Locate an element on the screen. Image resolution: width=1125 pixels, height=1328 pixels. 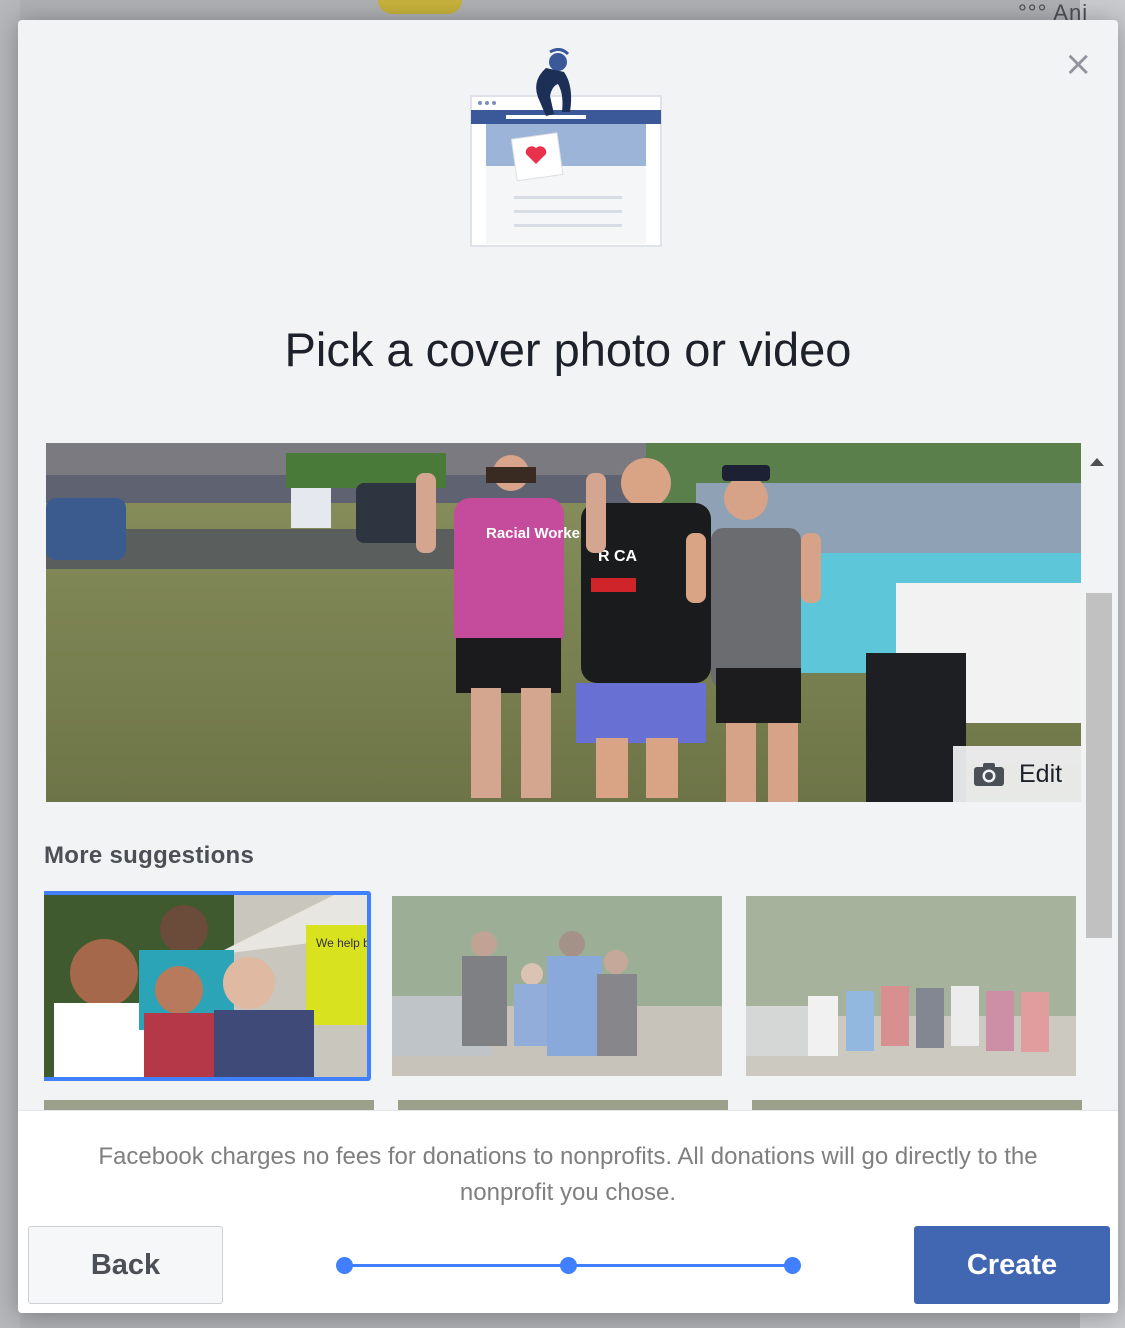
shirt-print: Racial Workers is located at coordinates (540, 533).